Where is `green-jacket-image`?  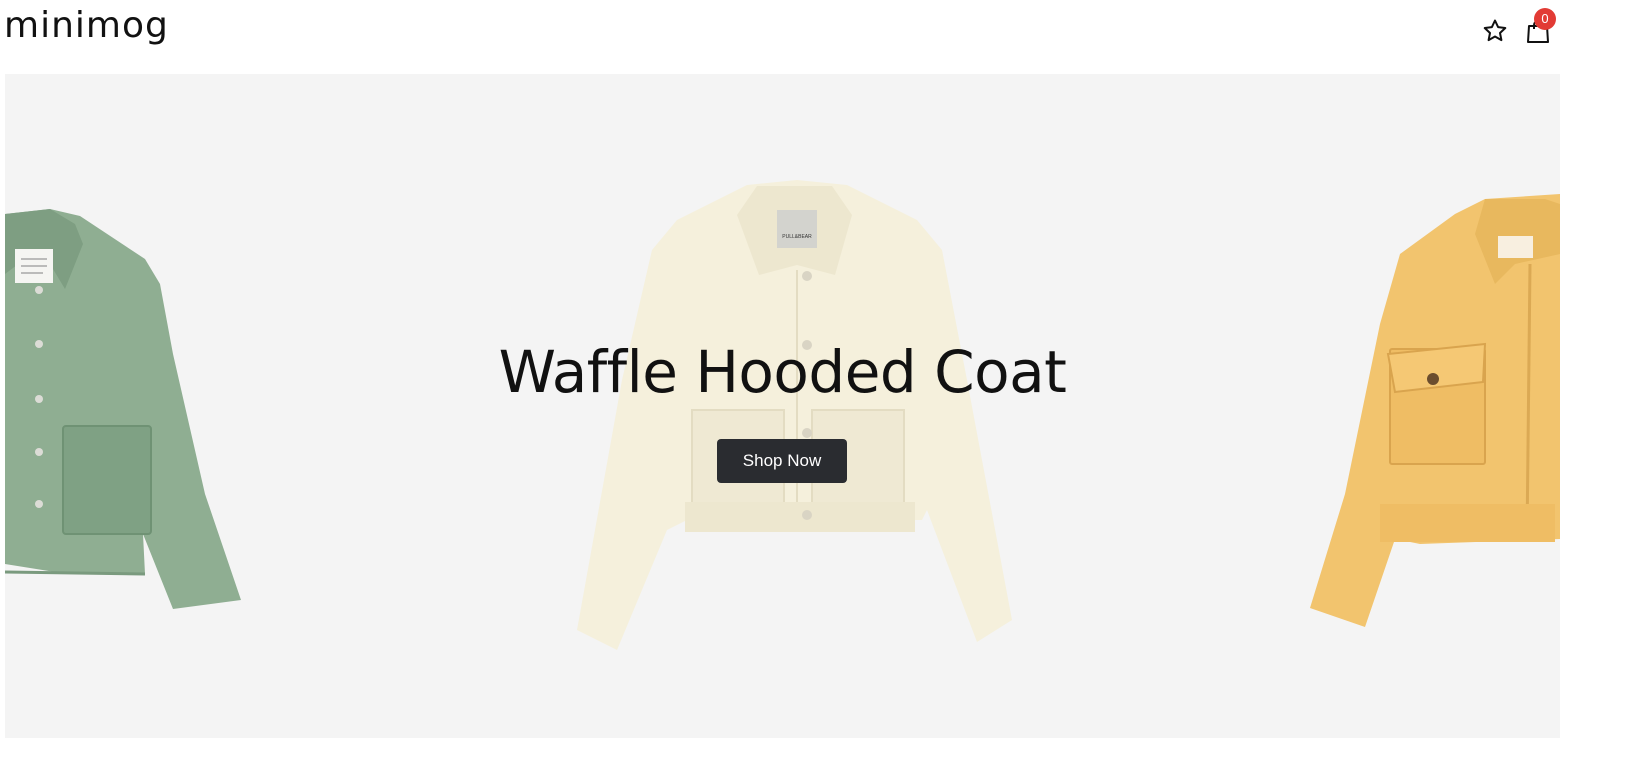
green-jacket-image is located at coordinates (123, 409).